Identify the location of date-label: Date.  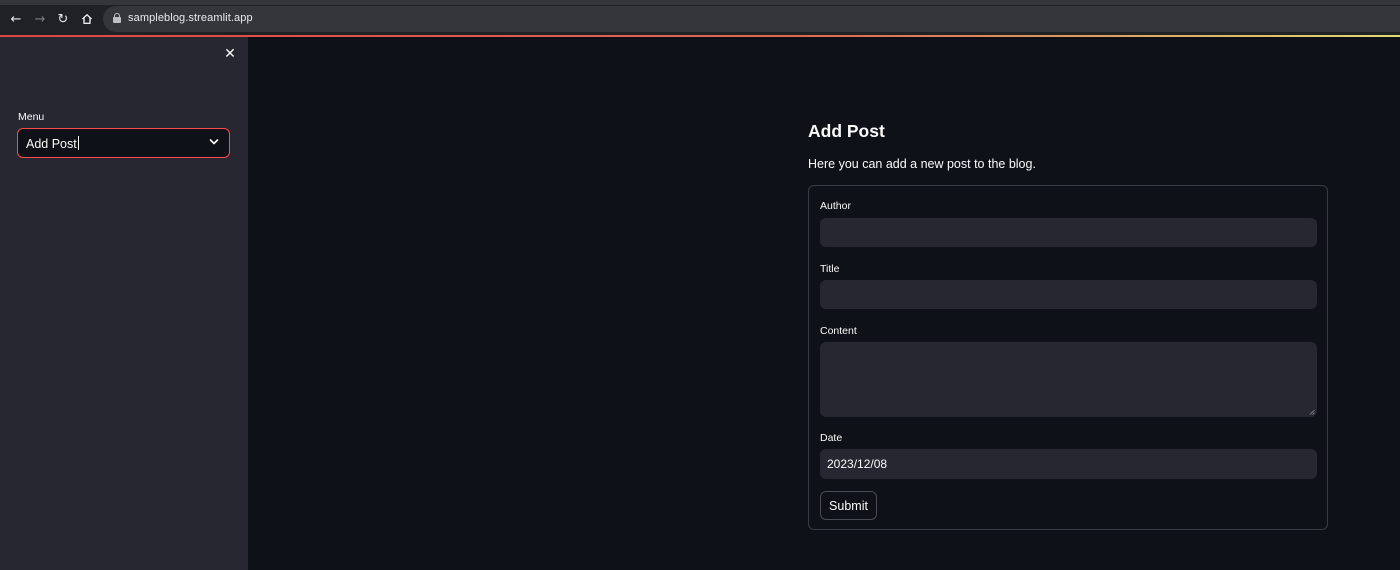
(831, 438).